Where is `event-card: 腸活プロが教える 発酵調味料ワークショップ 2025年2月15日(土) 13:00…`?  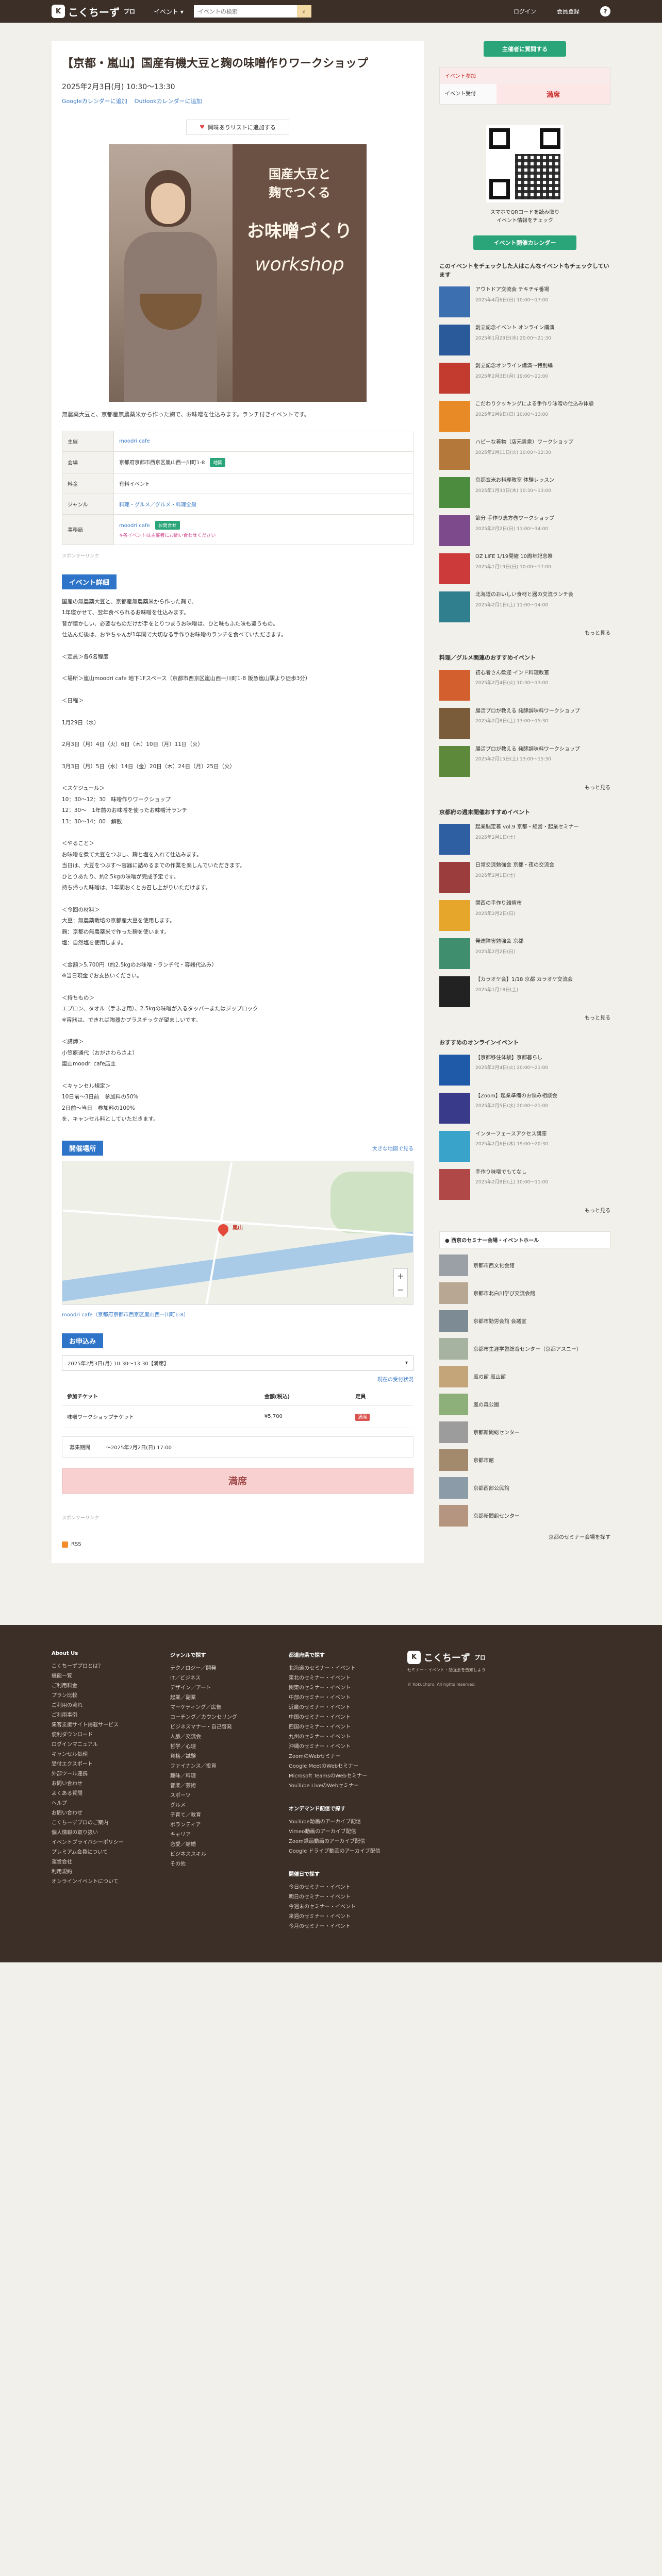
event-card: 腸活プロが教える 発酵調味料ワークショップ 2025年2月15日(土) 13:00… is located at coordinates (524, 761).